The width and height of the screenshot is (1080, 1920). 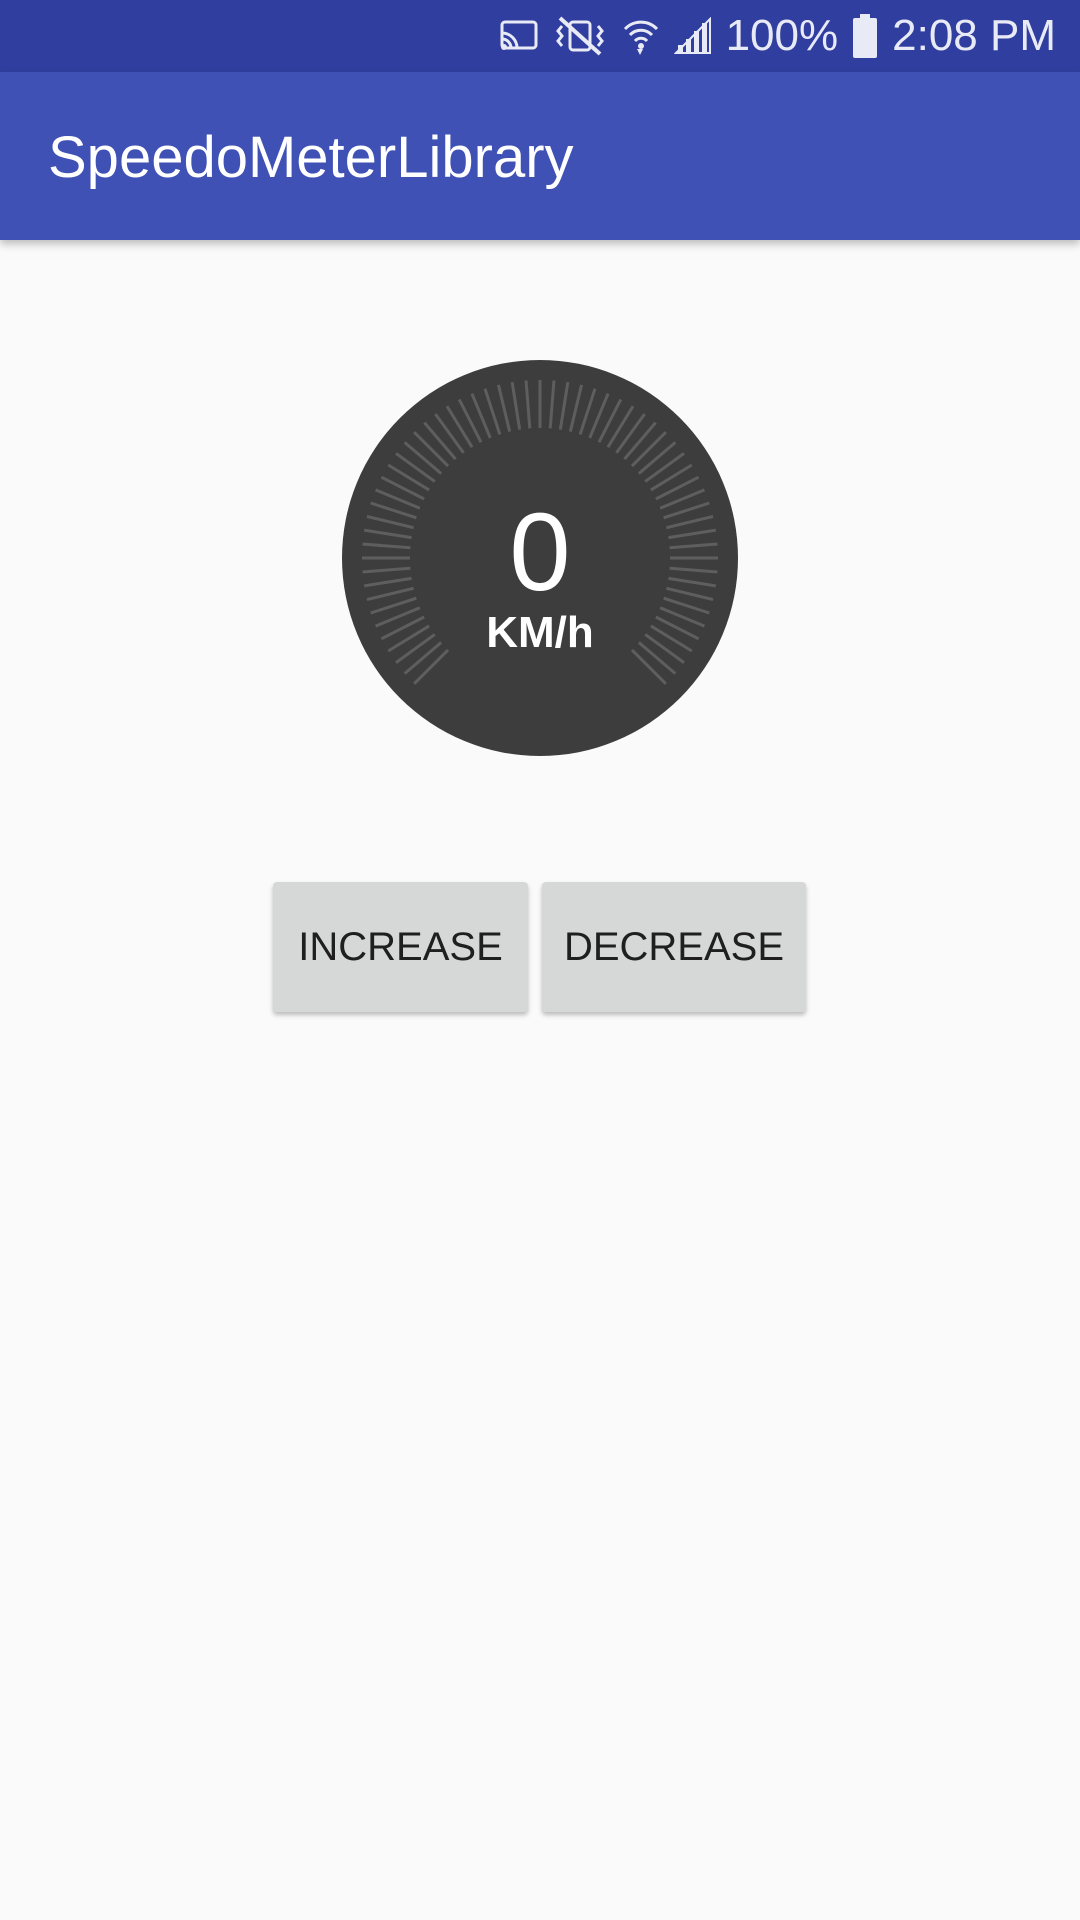 I want to click on status-icons: 100% 2:08 PM, so click(x=778, y=36).